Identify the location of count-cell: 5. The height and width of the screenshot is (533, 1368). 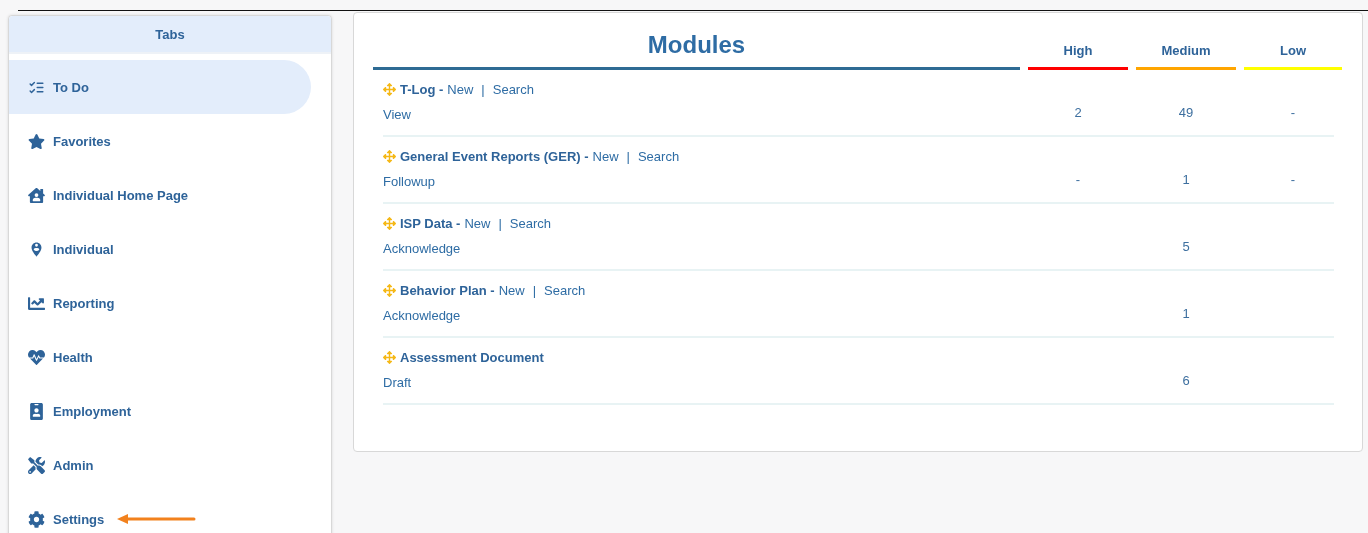
(1186, 248).